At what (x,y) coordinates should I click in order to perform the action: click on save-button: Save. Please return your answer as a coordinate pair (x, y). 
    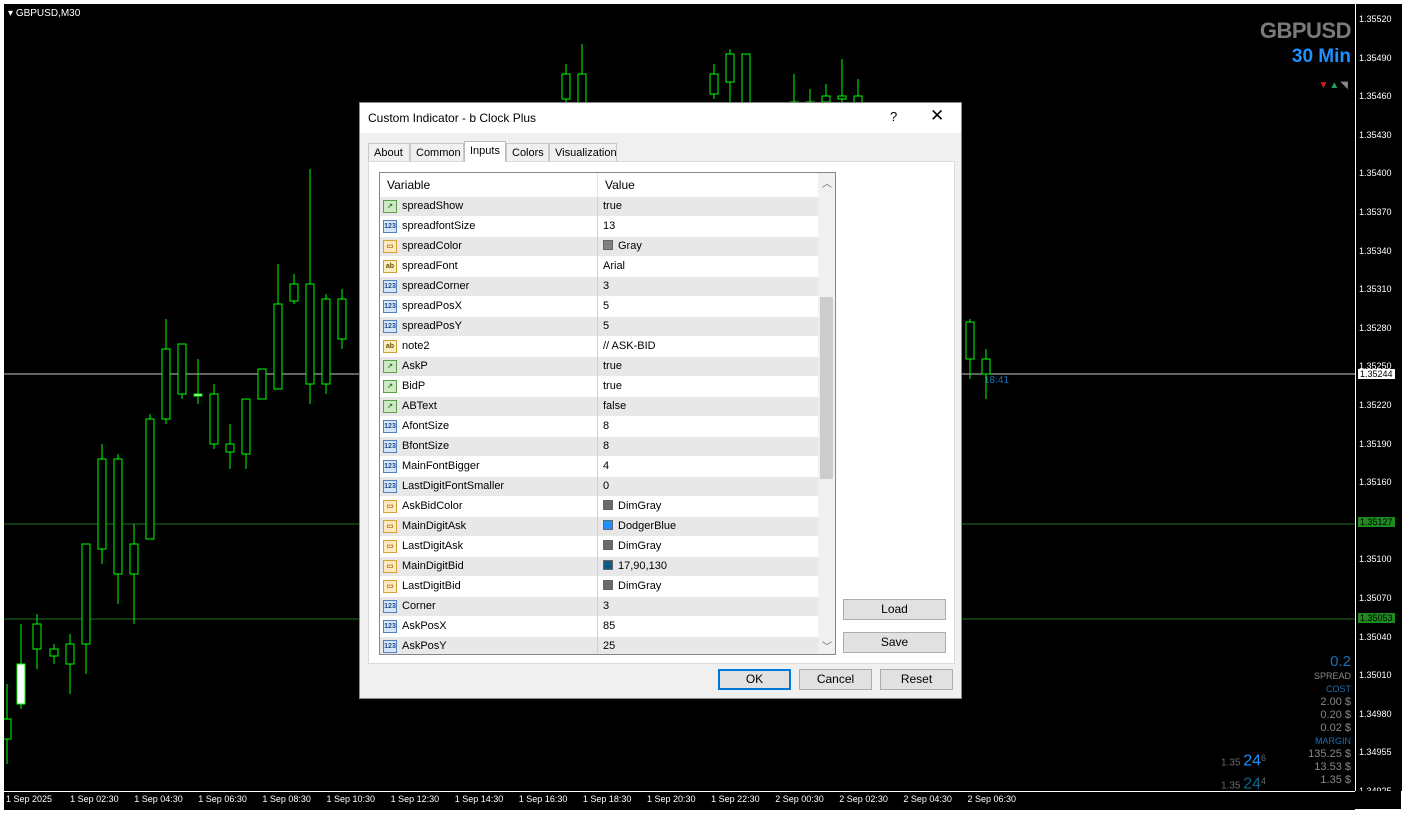
    Looking at the image, I should click on (894, 642).